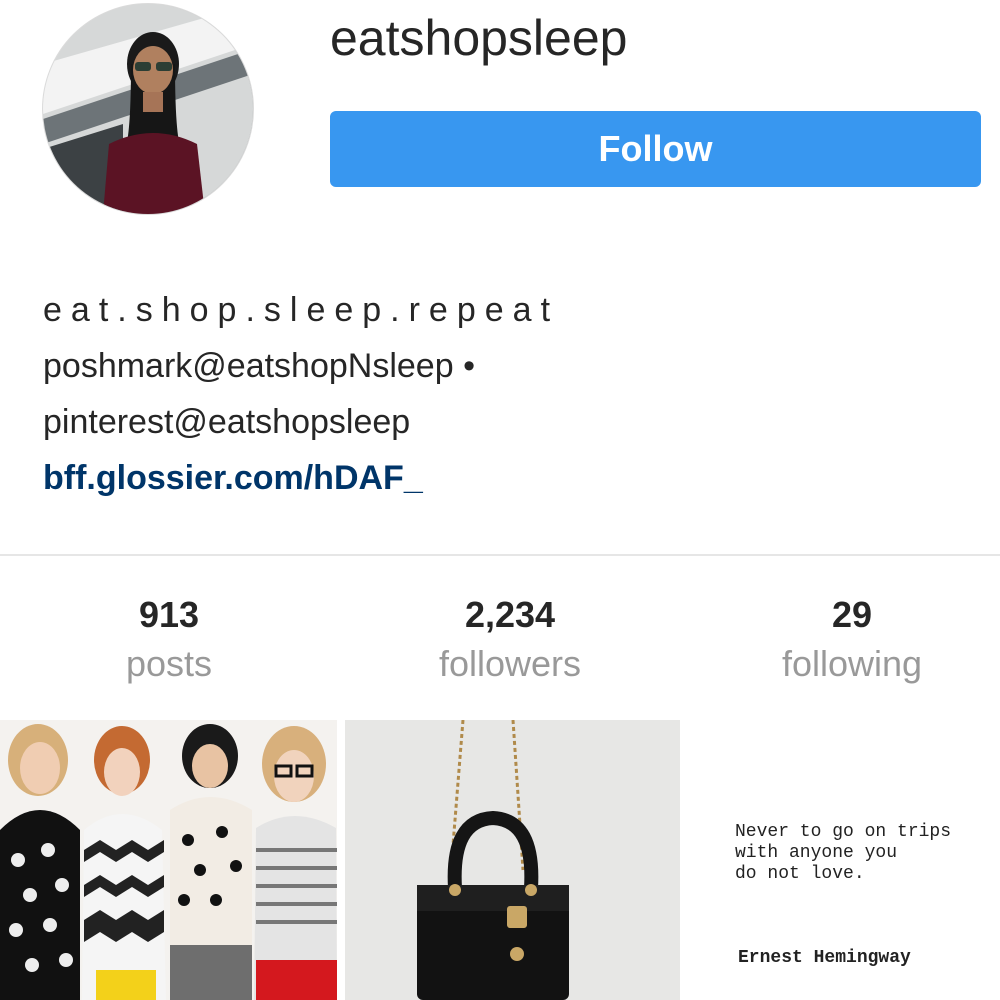 This screenshot has height=1000, width=1000. What do you see at coordinates (169, 663) in the screenshot?
I see `posts-label: posts` at bounding box center [169, 663].